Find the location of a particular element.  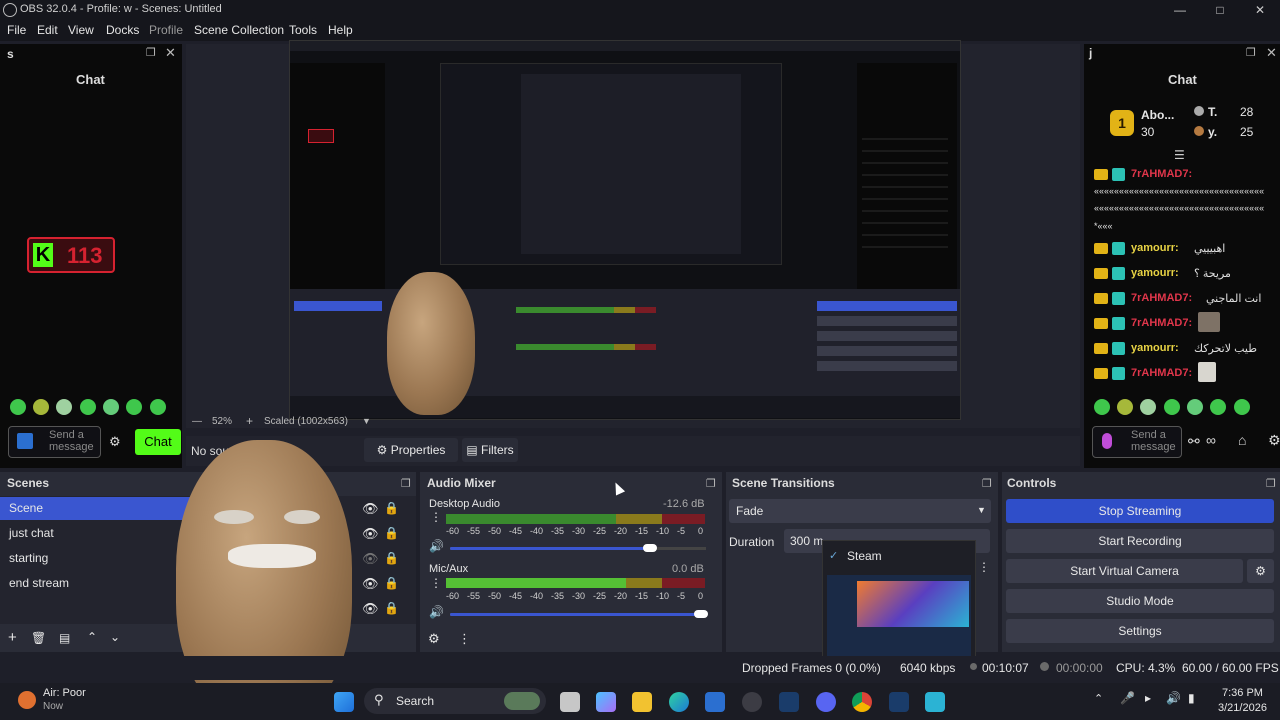

store-icon: ⌂ is located at coordinates (1242, 440).